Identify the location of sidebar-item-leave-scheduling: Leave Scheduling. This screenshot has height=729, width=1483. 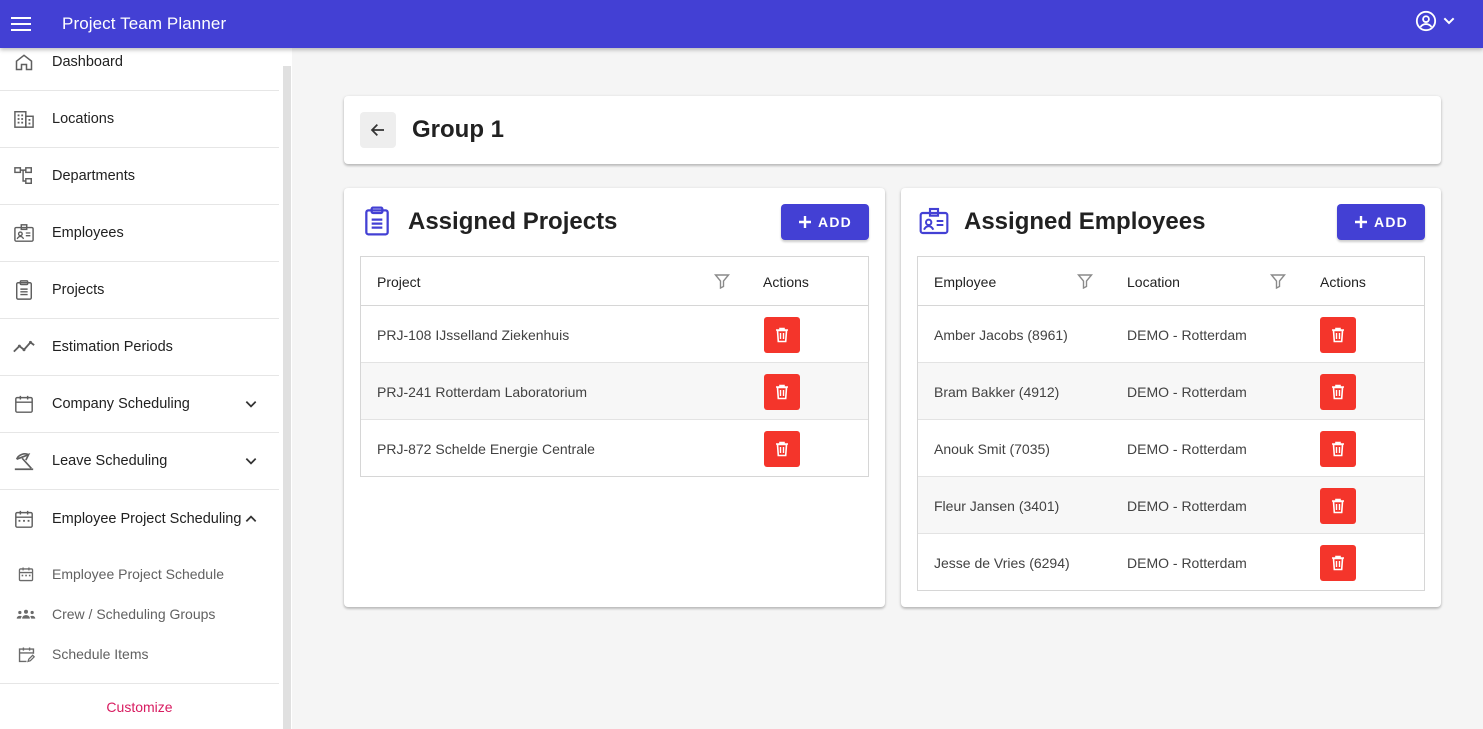
(139, 461).